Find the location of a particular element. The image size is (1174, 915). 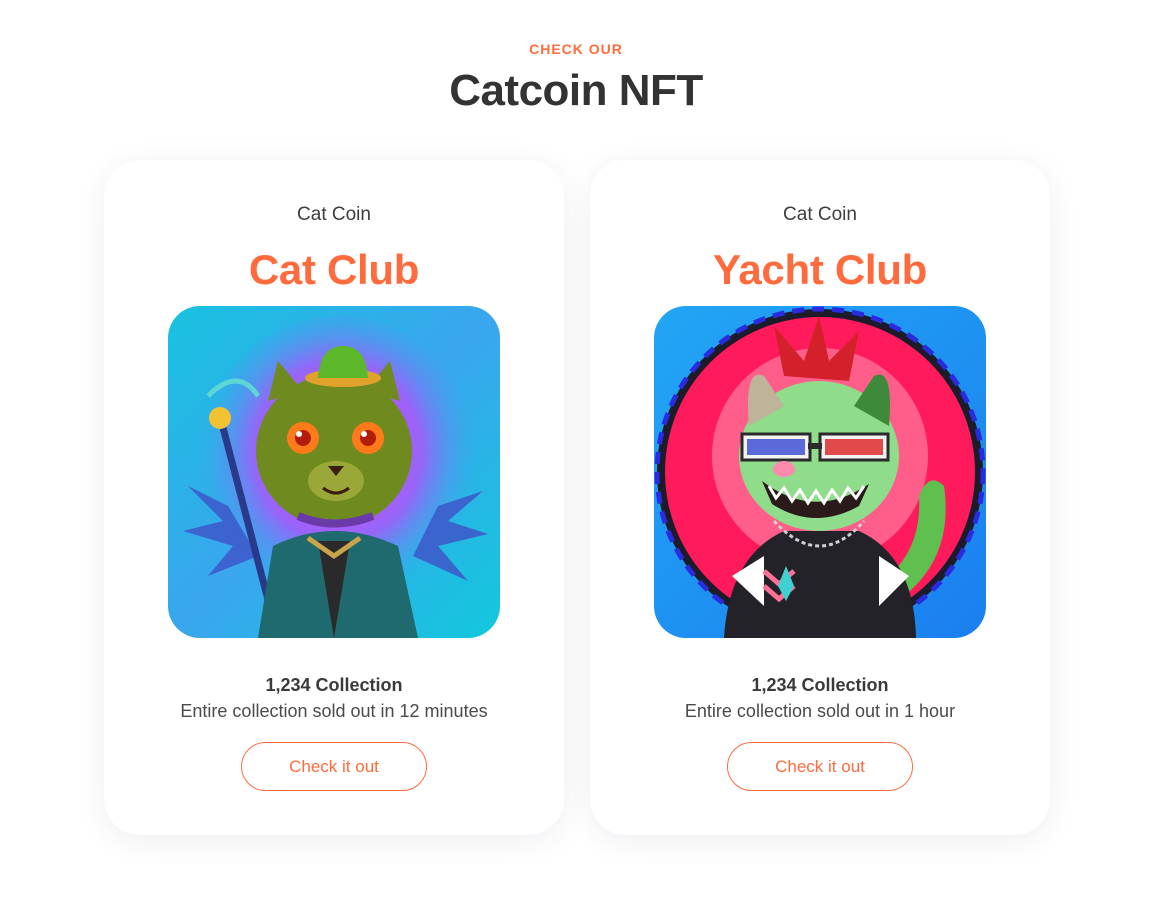

section-title: Catcoin NFT is located at coordinates (576, 90).